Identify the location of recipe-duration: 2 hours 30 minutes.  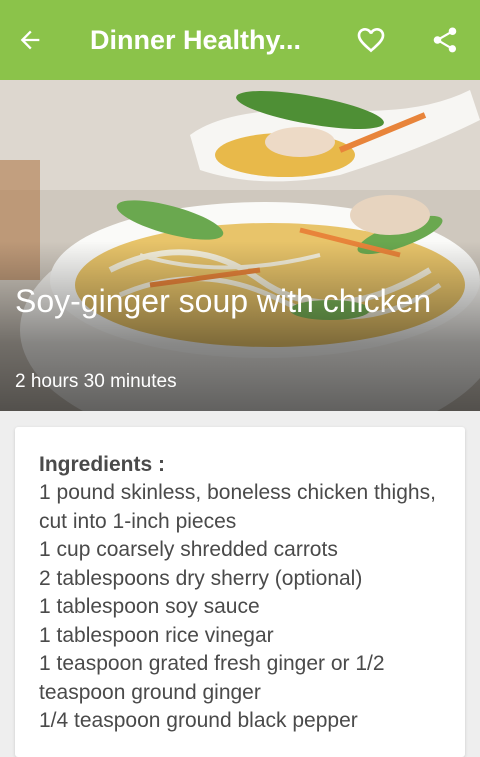
(96, 381).